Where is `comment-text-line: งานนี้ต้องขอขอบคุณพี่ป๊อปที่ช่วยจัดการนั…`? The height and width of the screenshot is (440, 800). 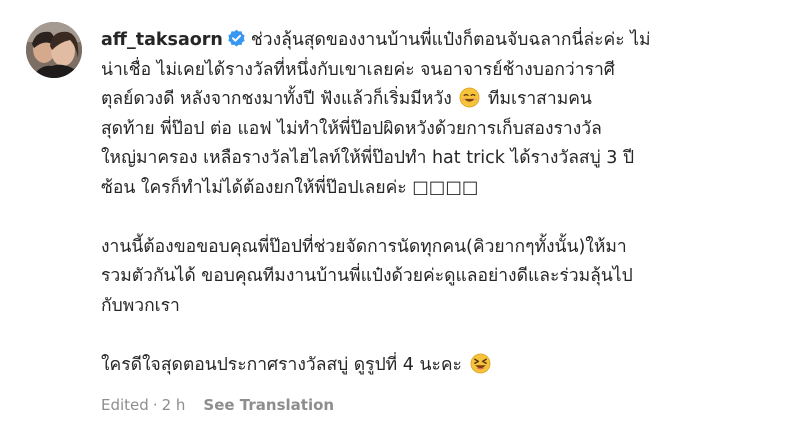
comment-text-line: งานนี้ต้องขอขอบคุณพี่ป๊อปที่ช่วยจัดการนั… is located at coordinates (364, 246).